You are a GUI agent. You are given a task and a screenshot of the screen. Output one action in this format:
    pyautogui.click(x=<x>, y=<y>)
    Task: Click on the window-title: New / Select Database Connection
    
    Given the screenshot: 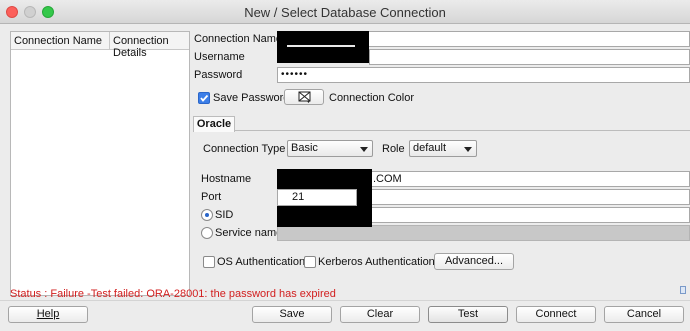 What is the action you would take?
    pyautogui.click(x=345, y=12)
    